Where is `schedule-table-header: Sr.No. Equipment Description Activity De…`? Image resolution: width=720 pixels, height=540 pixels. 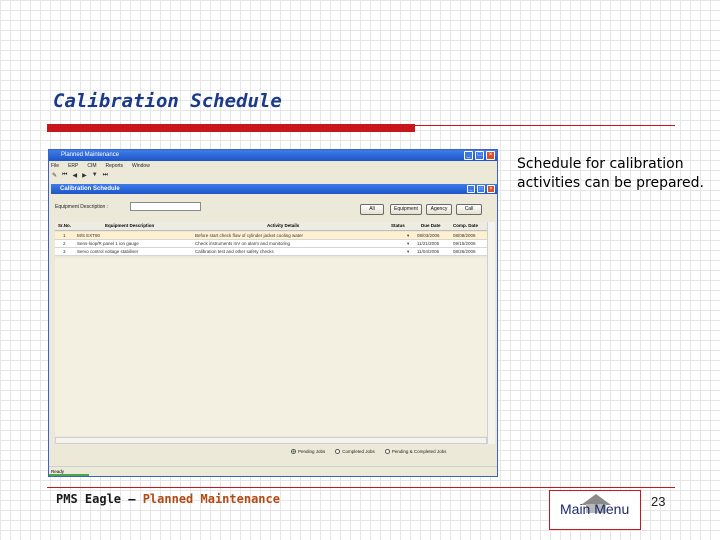
schedule-table-header: Sr.No. Equipment Description Activity De… is located at coordinates (271, 226).